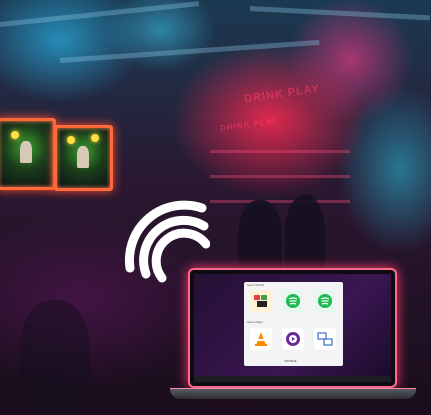  What do you see at coordinates (55, 355) in the screenshot?
I see `patron-silhouette` at bounding box center [55, 355].